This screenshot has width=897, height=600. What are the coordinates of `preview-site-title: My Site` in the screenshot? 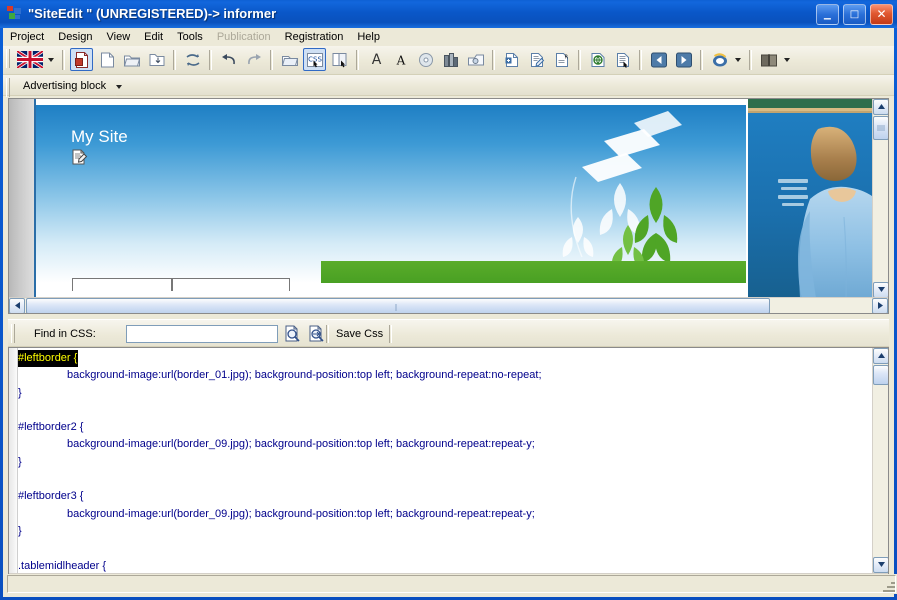 It's located at (99, 136).